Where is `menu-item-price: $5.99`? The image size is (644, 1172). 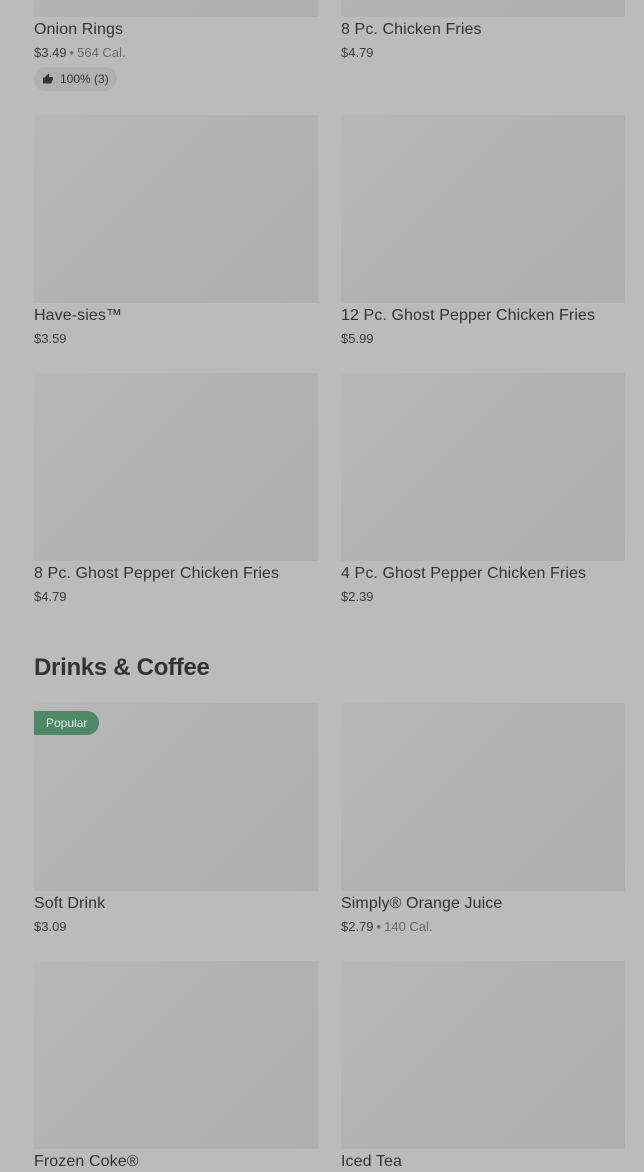
menu-item-price: $5.99 is located at coordinates (357, 338).